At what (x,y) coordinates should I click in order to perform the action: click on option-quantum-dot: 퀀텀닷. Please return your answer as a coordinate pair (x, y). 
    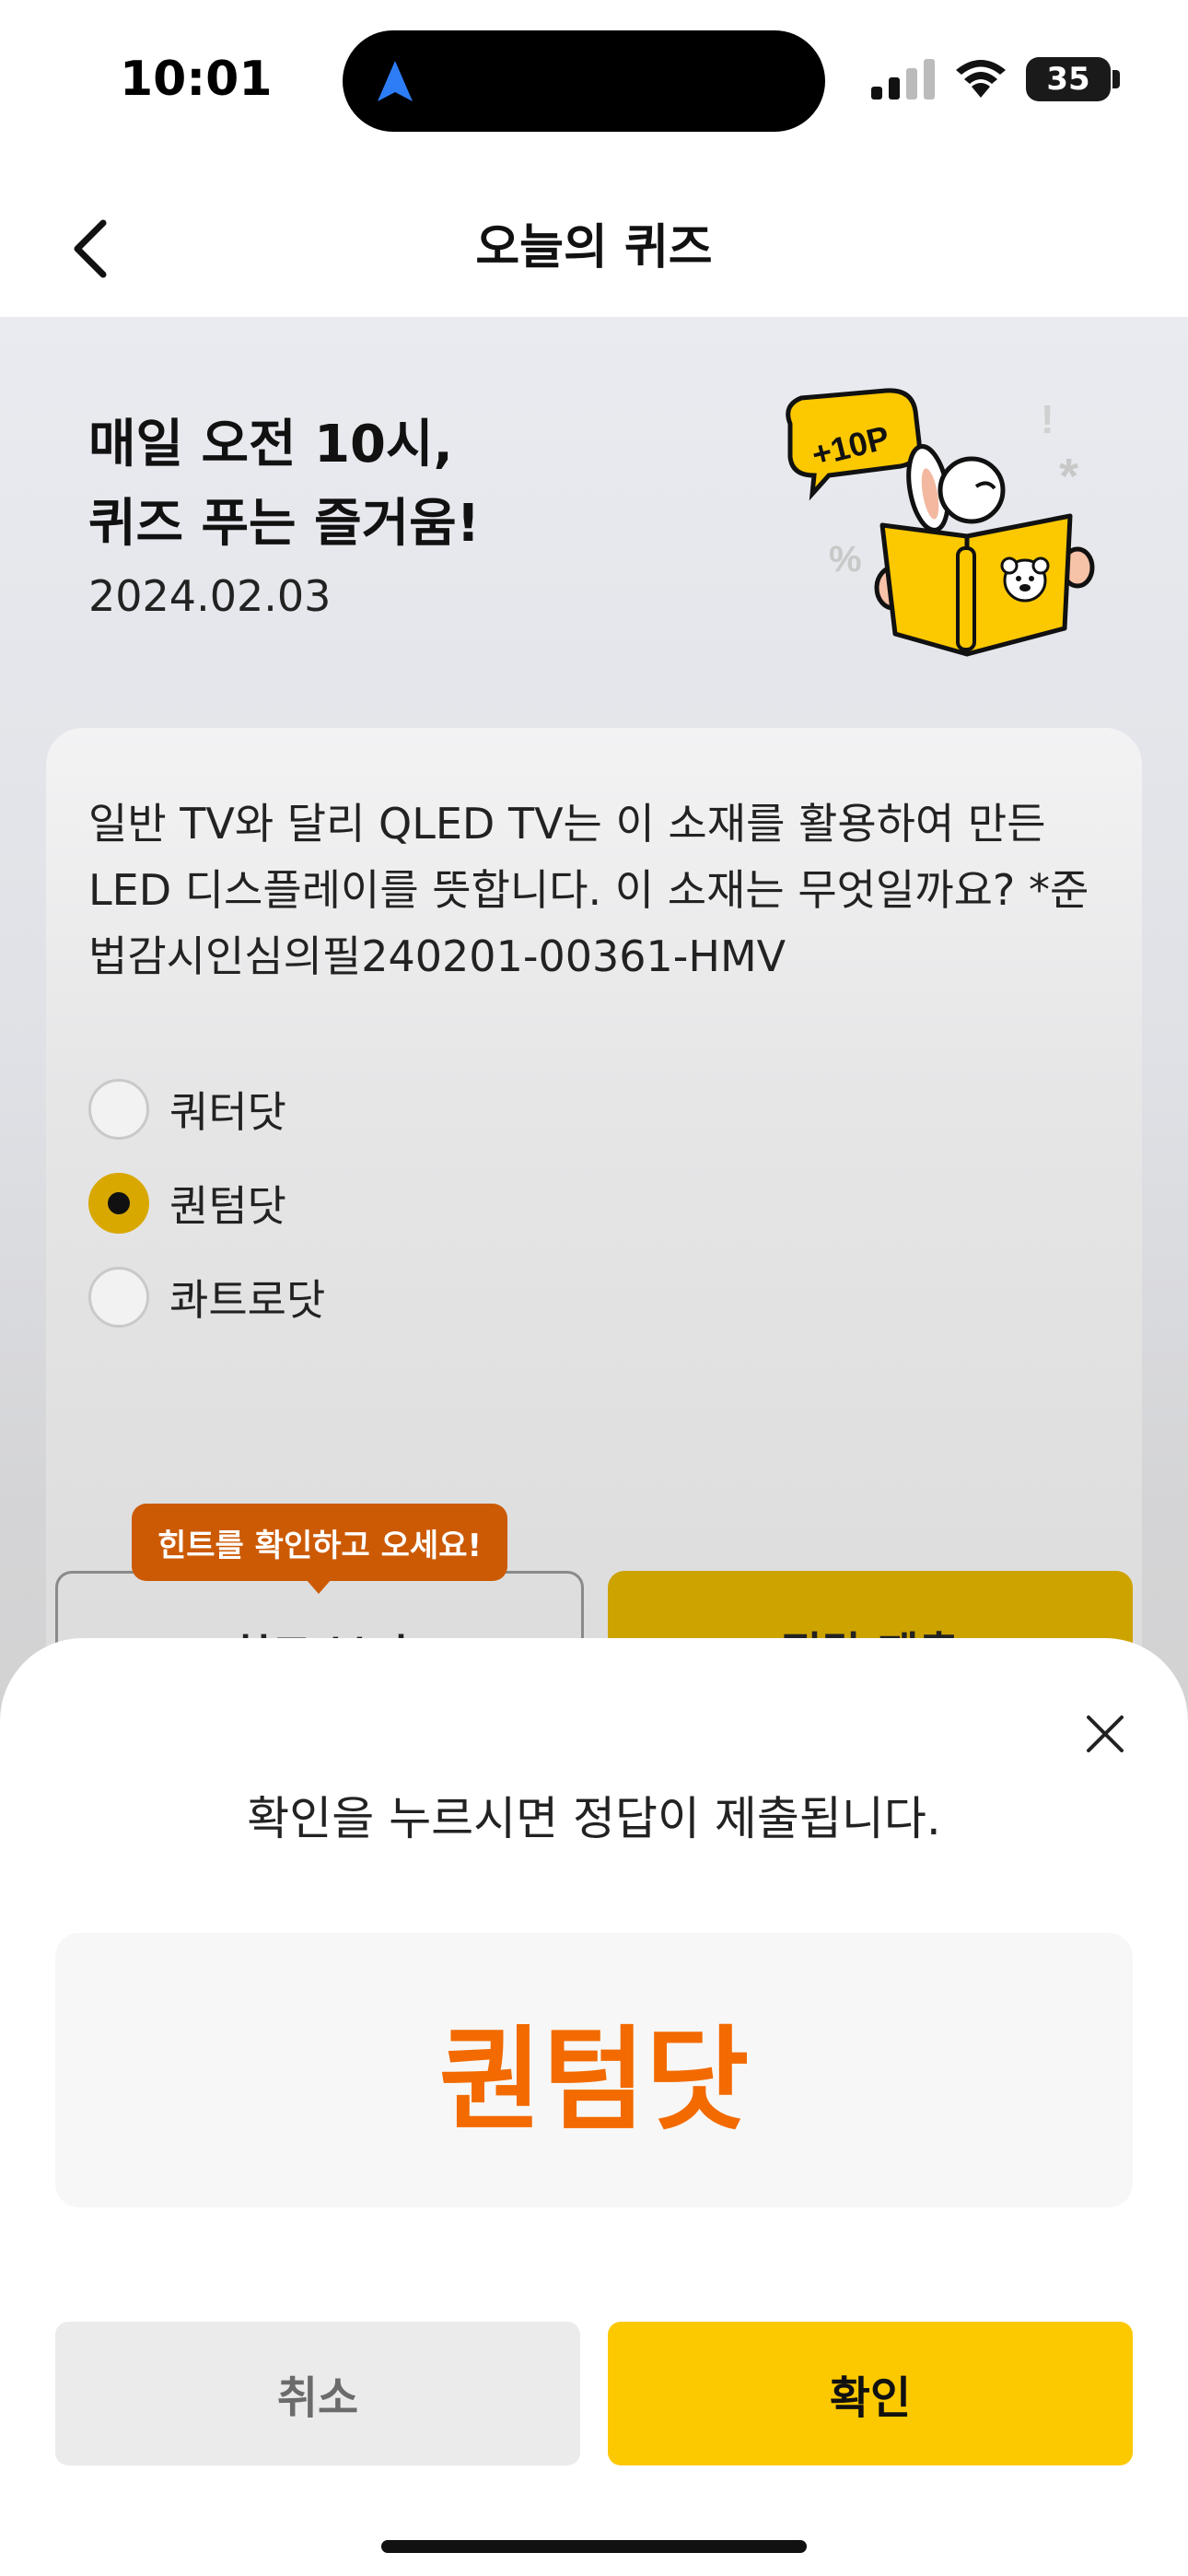
    Looking at the image, I should click on (187, 1203).